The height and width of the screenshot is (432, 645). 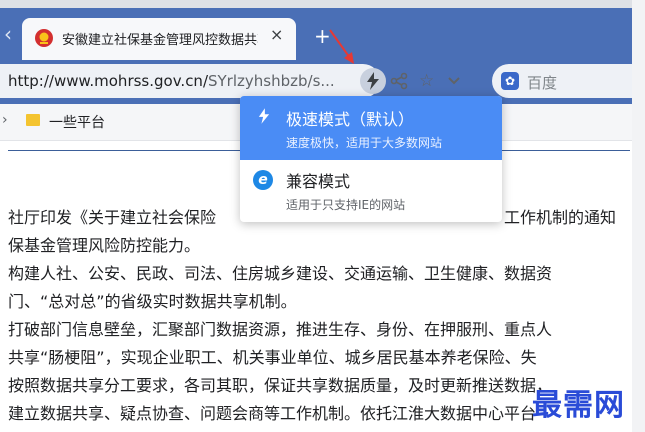 I want to click on article-line: 门、“总对总”的省级实时数据共享机制。, so click(x=152, y=301).